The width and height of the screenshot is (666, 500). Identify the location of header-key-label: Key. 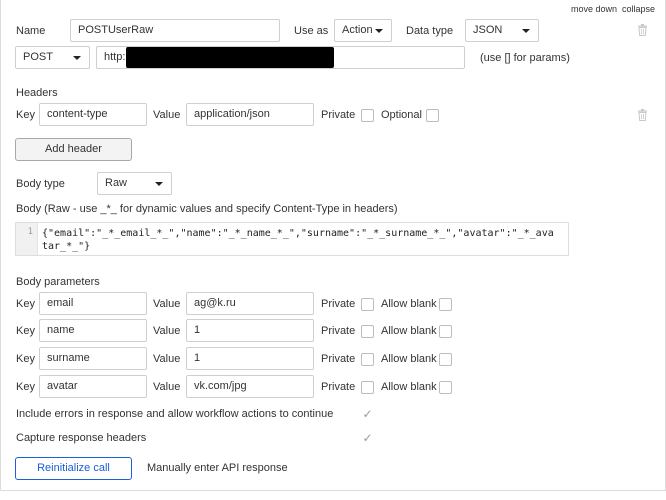
(25, 115).